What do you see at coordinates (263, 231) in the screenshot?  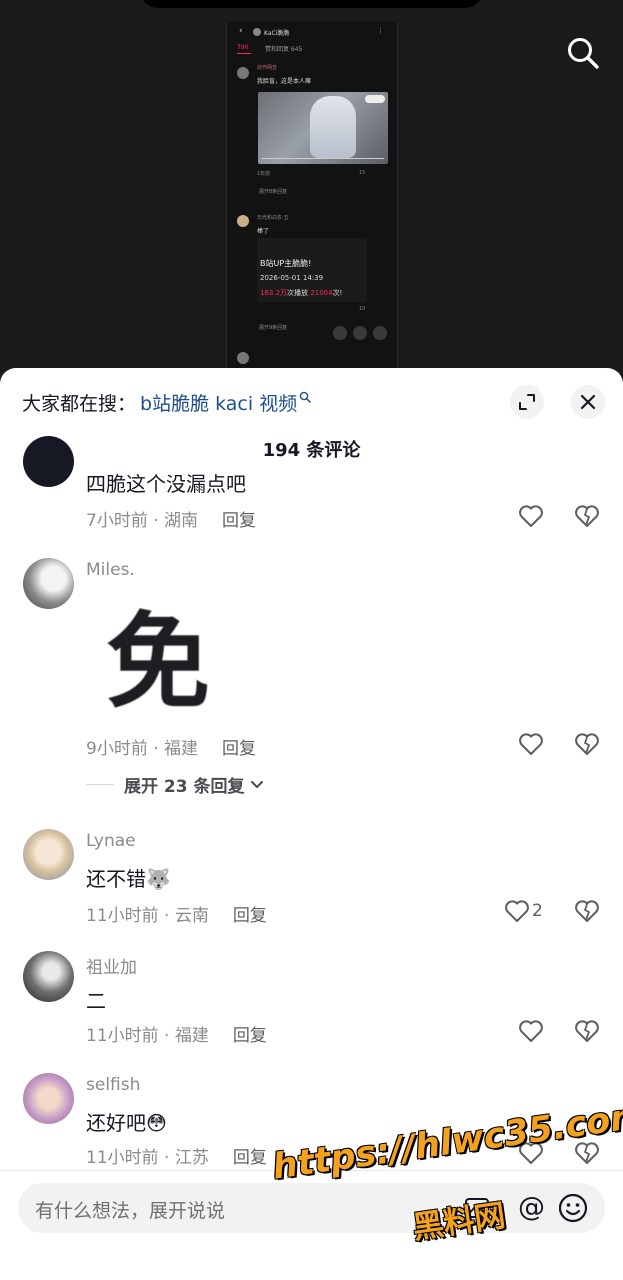 I see `inner-comment-text-2: 棒了` at bounding box center [263, 231].